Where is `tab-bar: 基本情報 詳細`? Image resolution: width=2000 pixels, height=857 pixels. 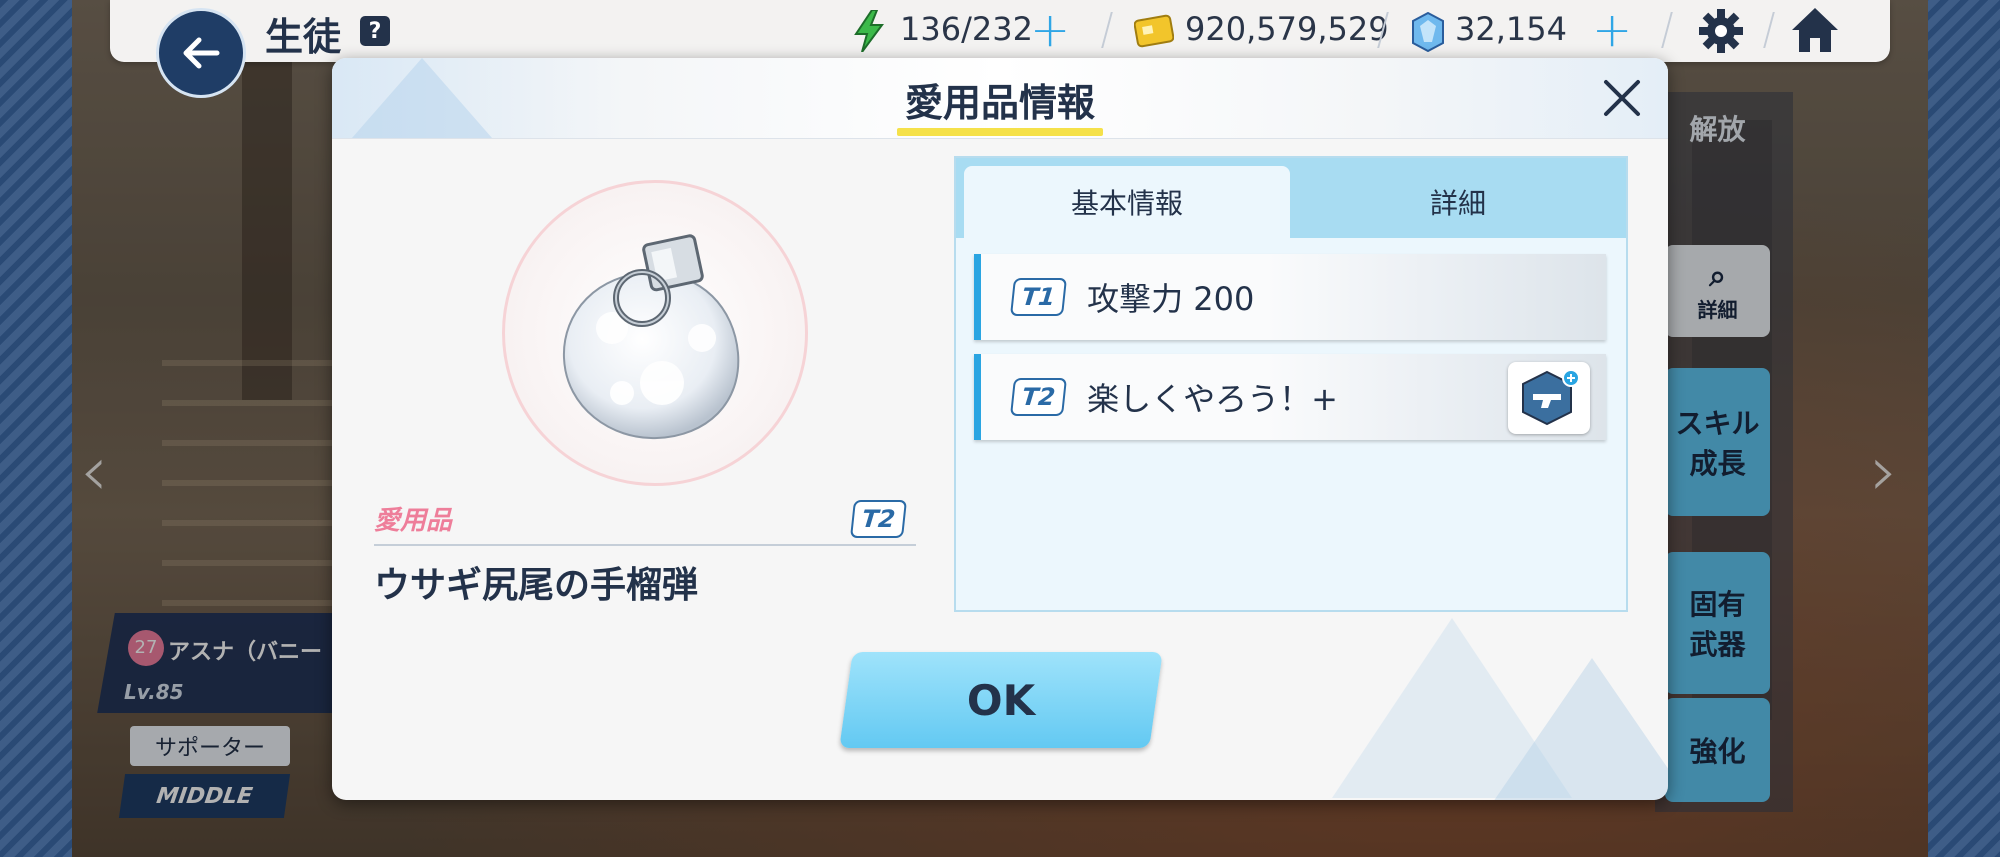 tab-bar: 基本情報 詳細 is located at coordinates (1291, 198).